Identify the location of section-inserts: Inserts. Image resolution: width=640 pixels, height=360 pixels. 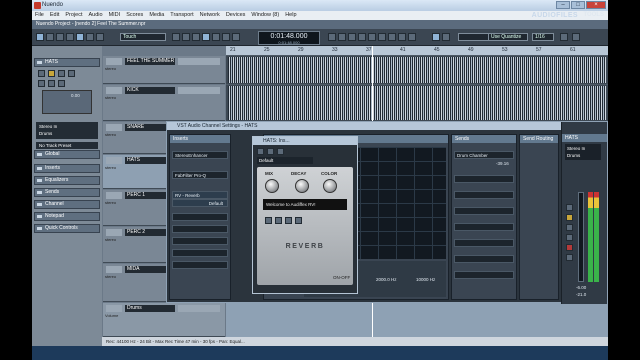
(67, 168).